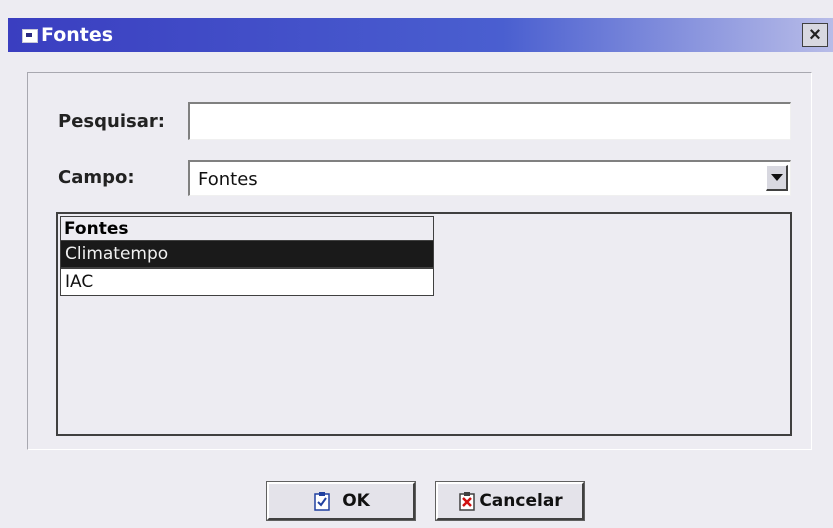  What do you see at coordinates (489, 121) in the screenshot?
I see `search-input` at bounding box center [489, 121].